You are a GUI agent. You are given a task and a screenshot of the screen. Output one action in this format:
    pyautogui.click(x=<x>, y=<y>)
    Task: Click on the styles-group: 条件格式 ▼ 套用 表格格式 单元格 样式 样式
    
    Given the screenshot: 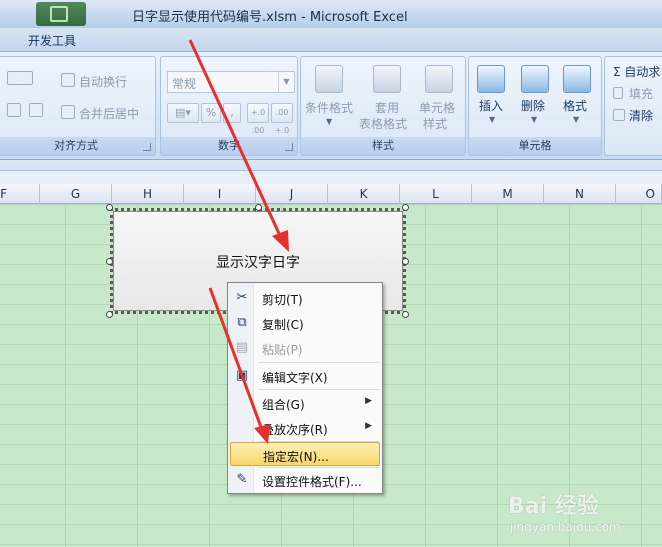 What is the action you would take?
    pyautogui.click(x=383, y=106)
    